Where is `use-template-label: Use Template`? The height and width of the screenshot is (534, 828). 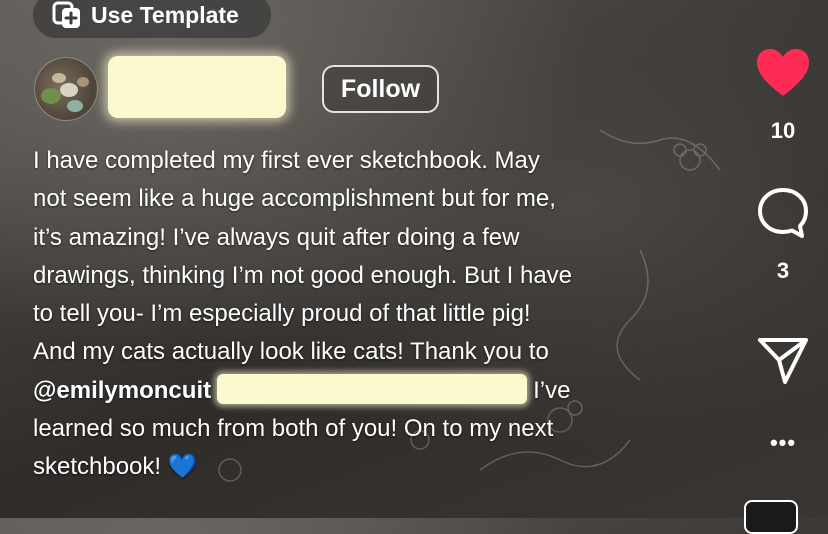
use-template-label: Use Template is located at coordinates (165, 14).